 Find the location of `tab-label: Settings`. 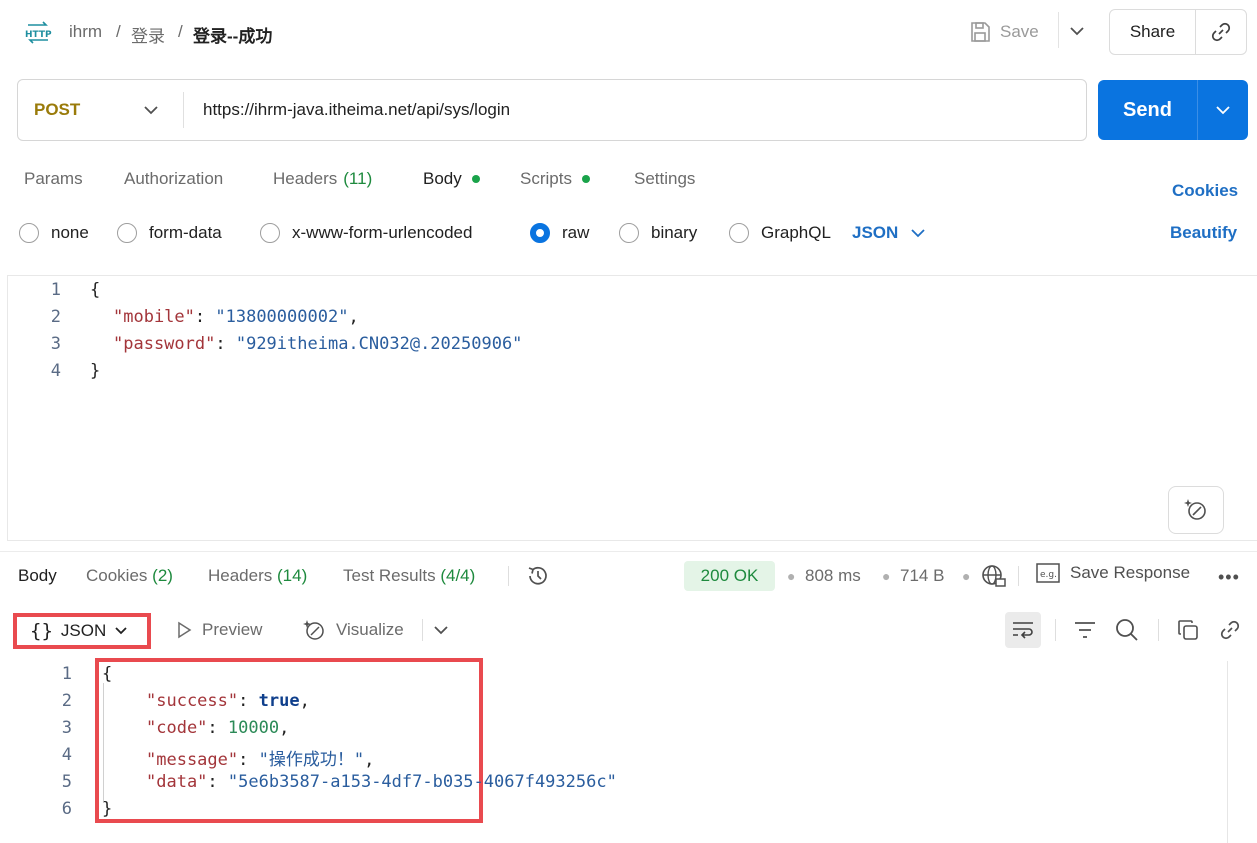

tab-label: Settings is located at coordinates (665, 178).